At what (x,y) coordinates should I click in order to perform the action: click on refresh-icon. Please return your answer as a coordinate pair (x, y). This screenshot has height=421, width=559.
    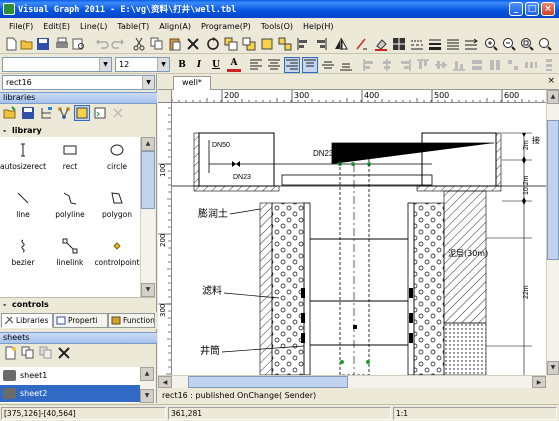
    Looking at the image, I should click on (213, 44).